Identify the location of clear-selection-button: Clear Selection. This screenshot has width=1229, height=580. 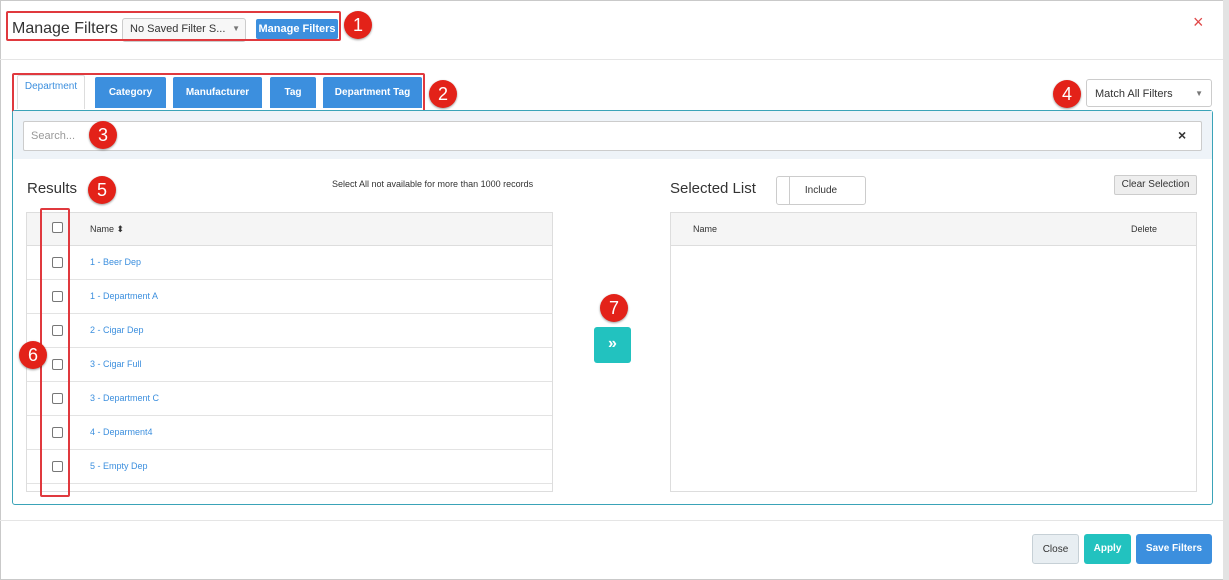
(1155, 185).